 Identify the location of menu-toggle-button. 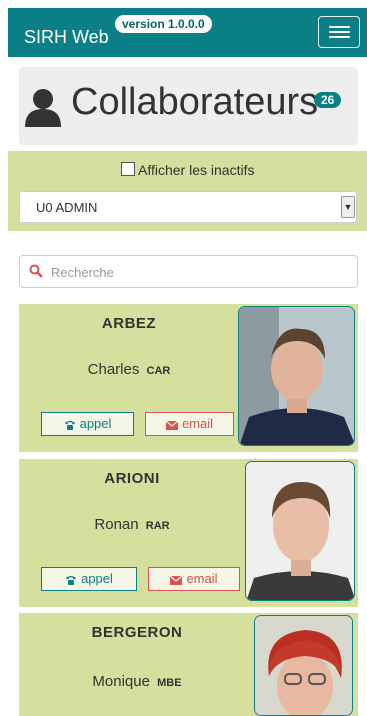
(339, 32).